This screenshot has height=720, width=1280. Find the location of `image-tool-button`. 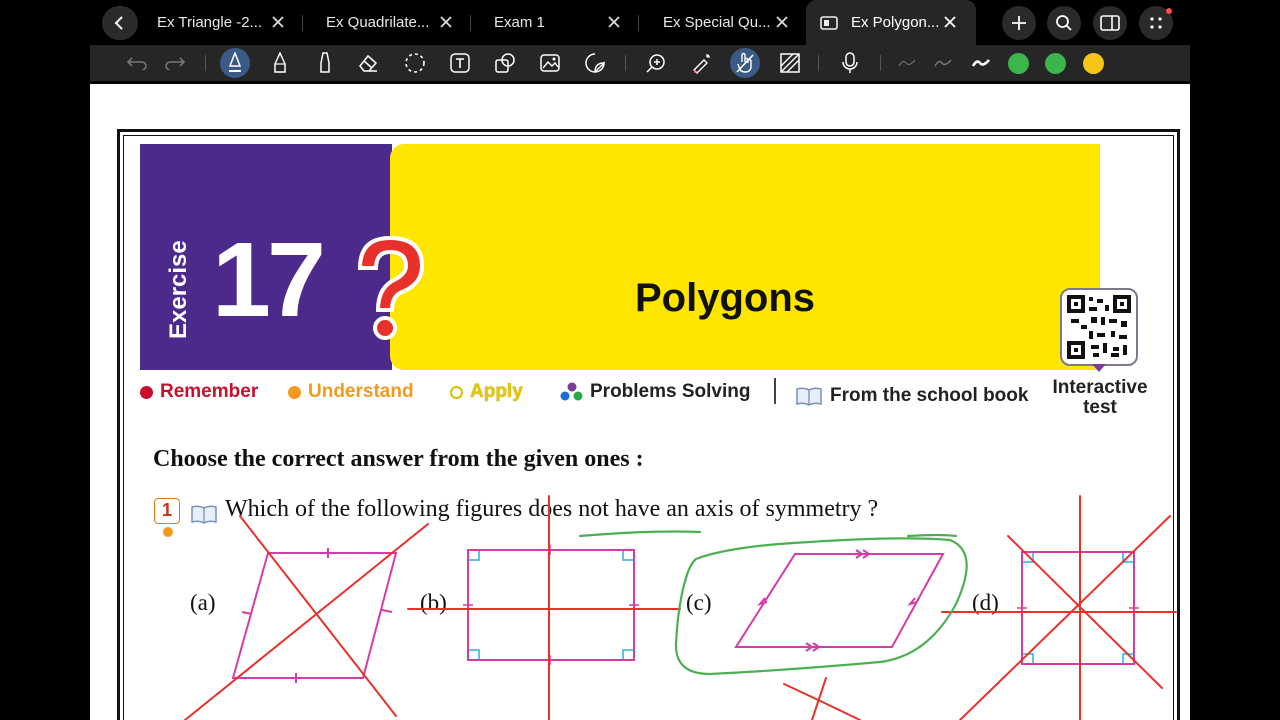

image-tool-button is located at coordinates (550, 63).